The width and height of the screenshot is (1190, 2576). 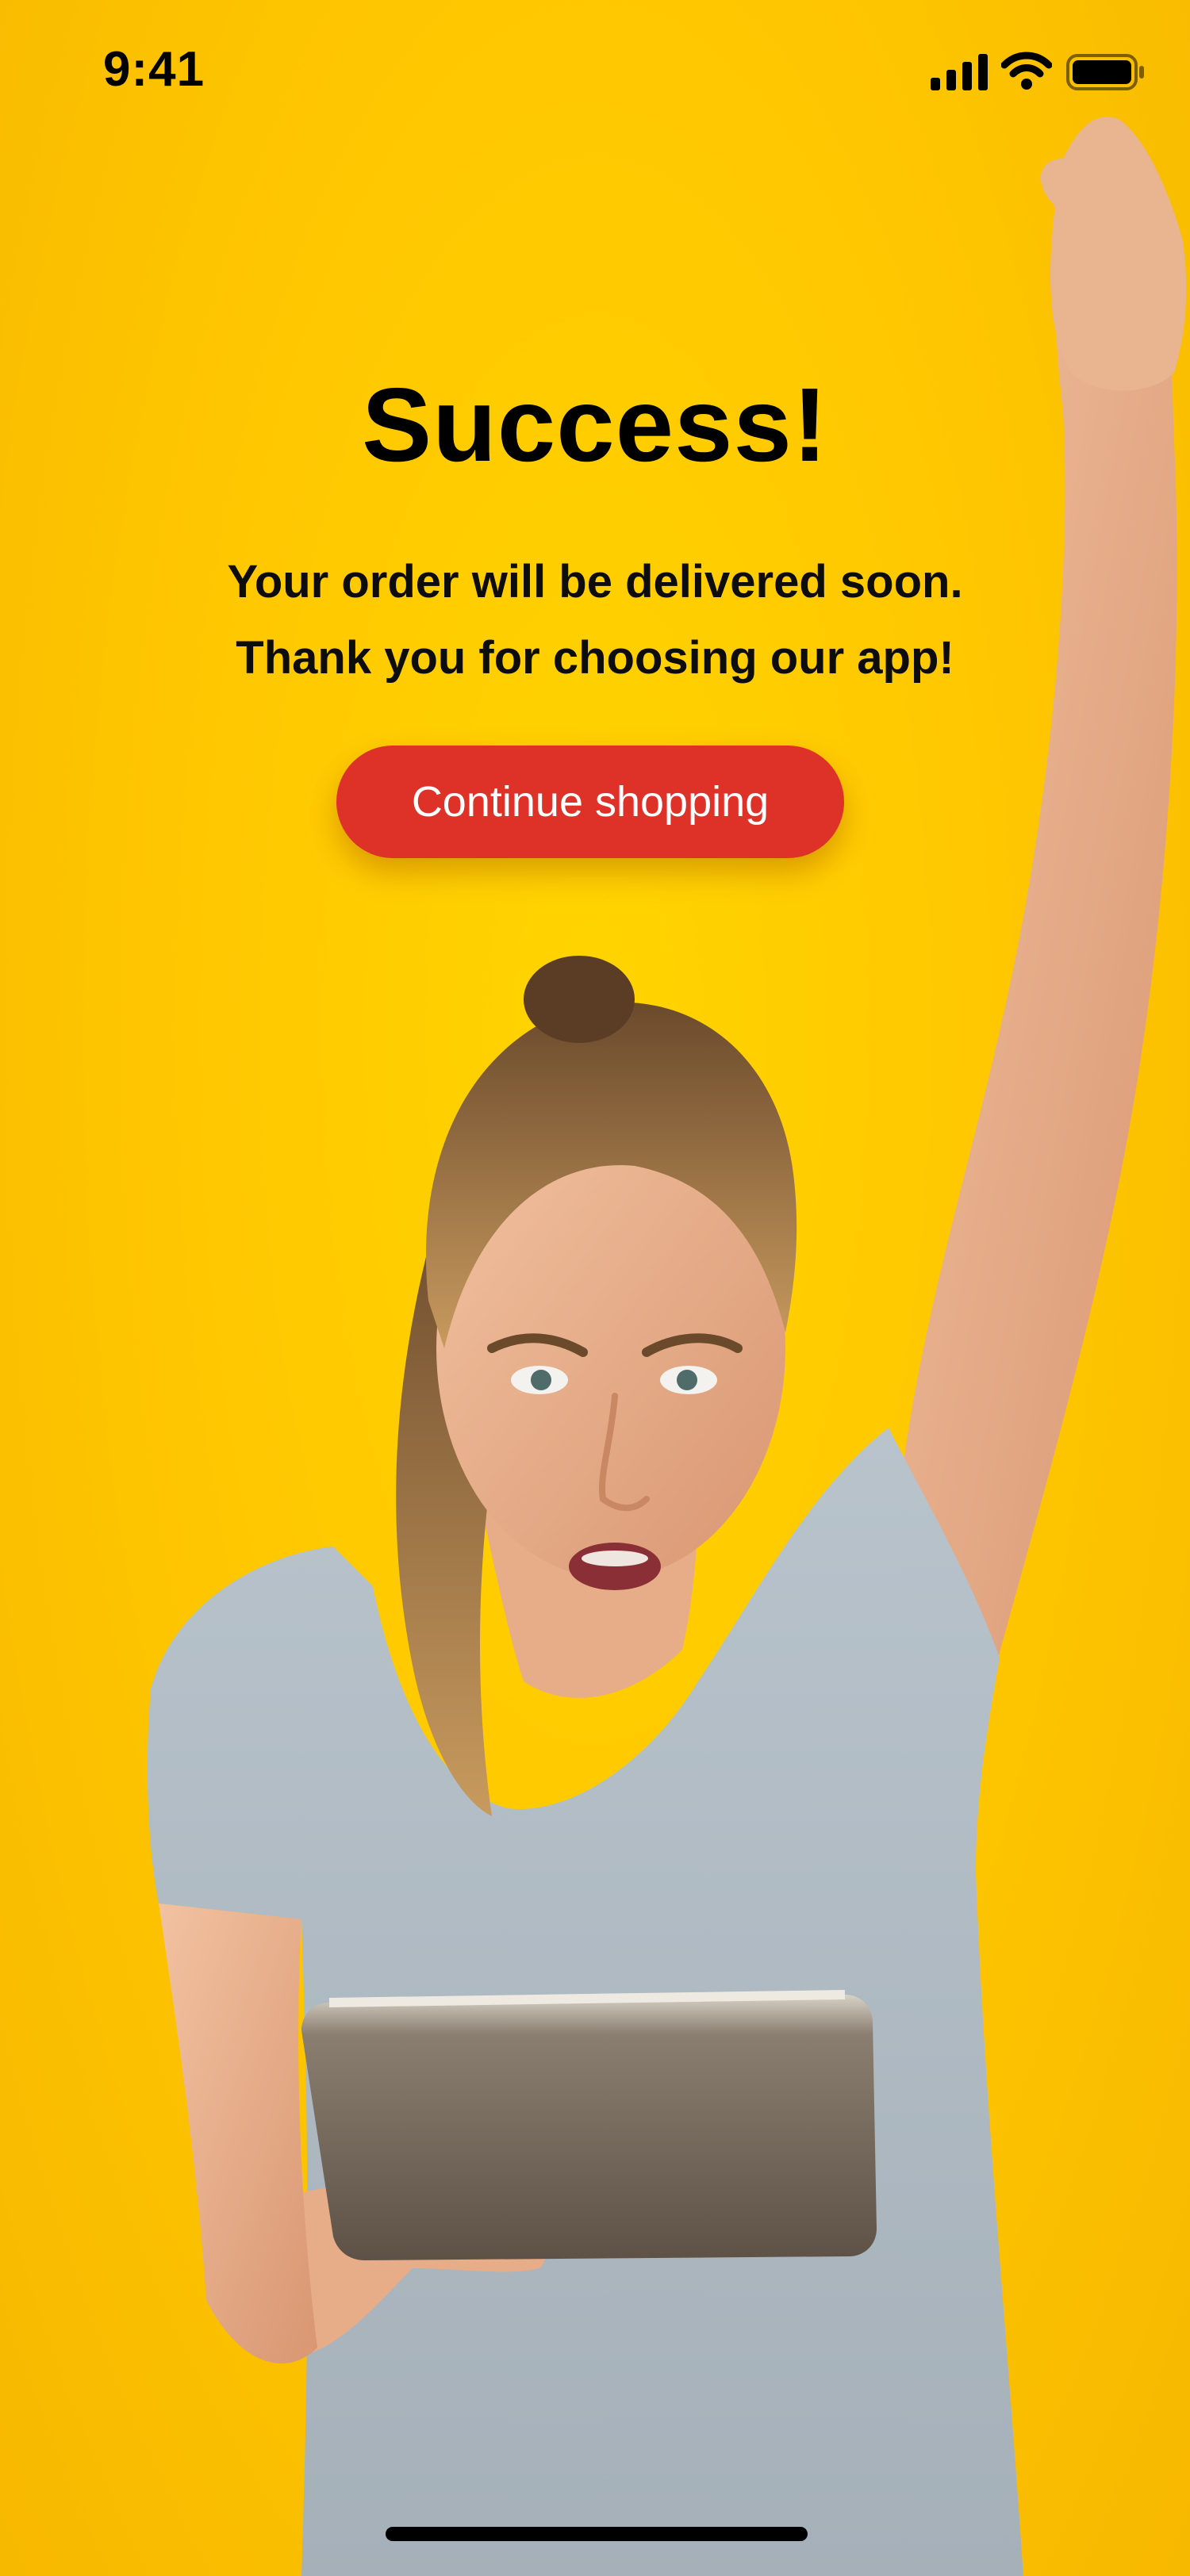 I want to click on lower-arm, so click(x=238, y=2133).